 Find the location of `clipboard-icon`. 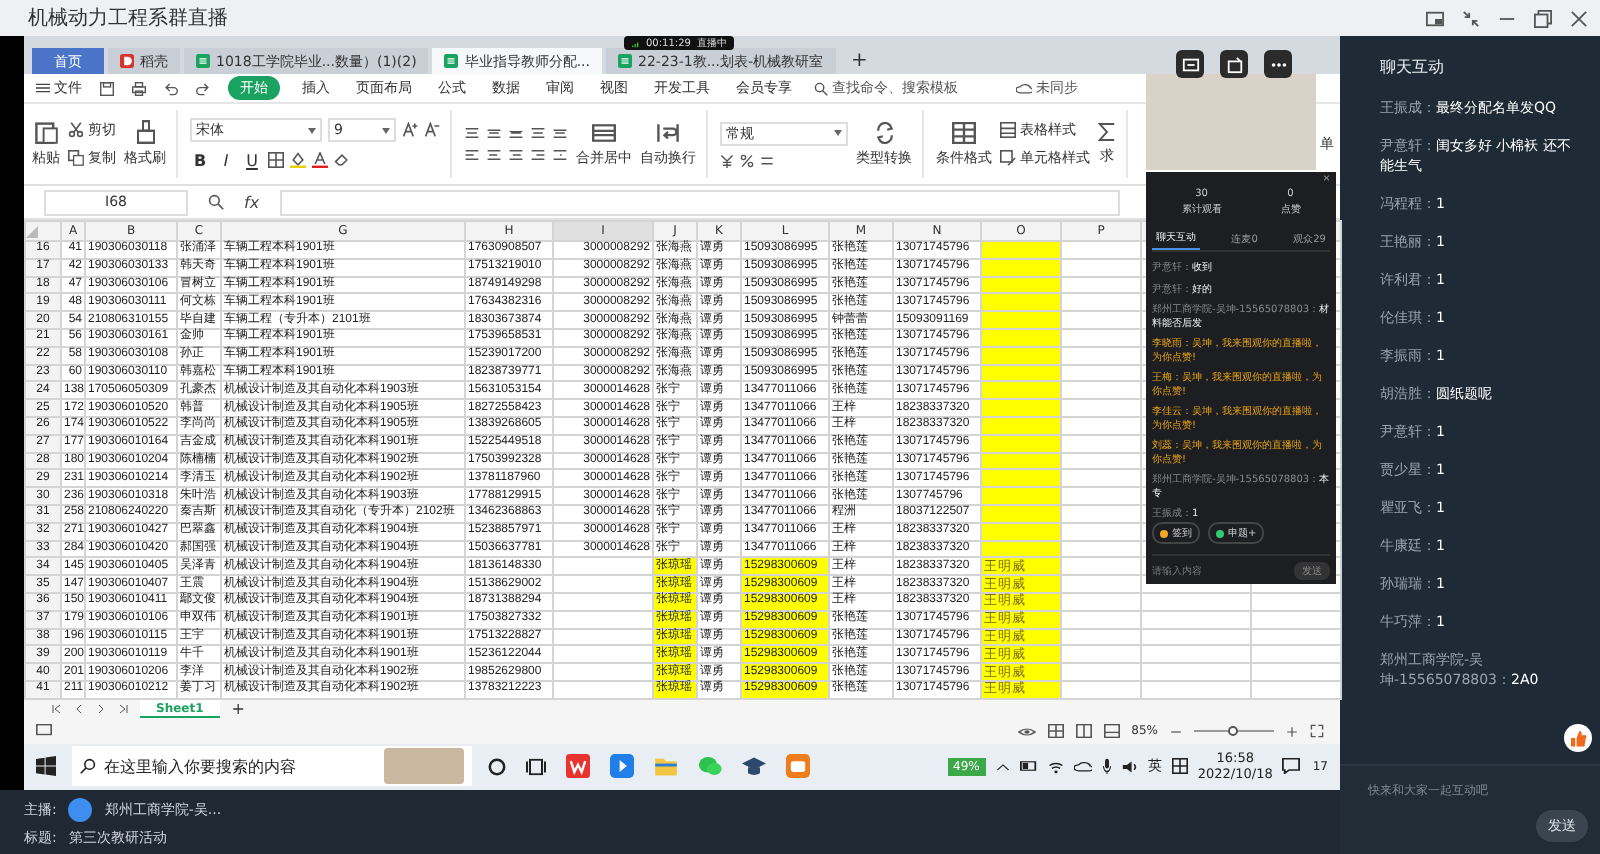

clipboard-icon is located at coordinates (46, 132).